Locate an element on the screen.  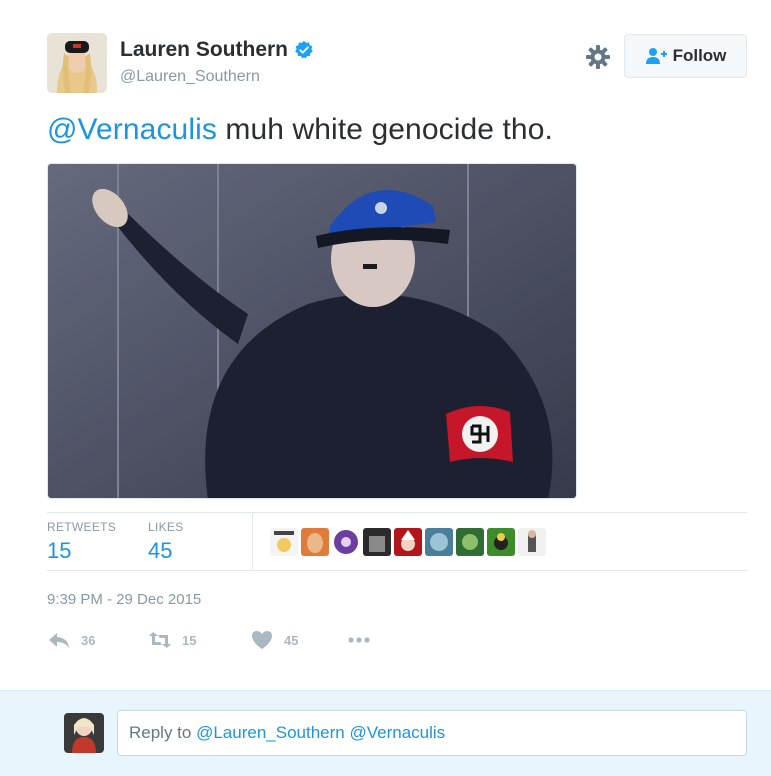
stats-top-divider is located at coordinates (397, 512).